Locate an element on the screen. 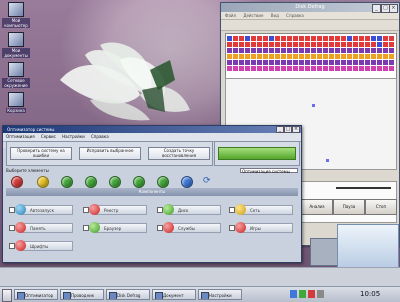 This screenshot has width=400, height=302. tile-registry: Реестр is located at coordinates (115, 210).